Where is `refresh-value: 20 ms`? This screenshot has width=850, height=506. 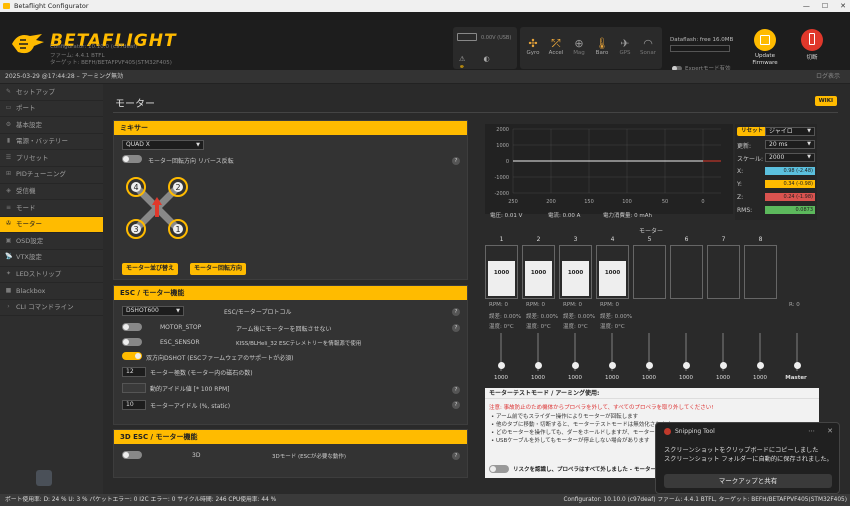 refresh-value: 20 ms is located at coordinates (778, 144).